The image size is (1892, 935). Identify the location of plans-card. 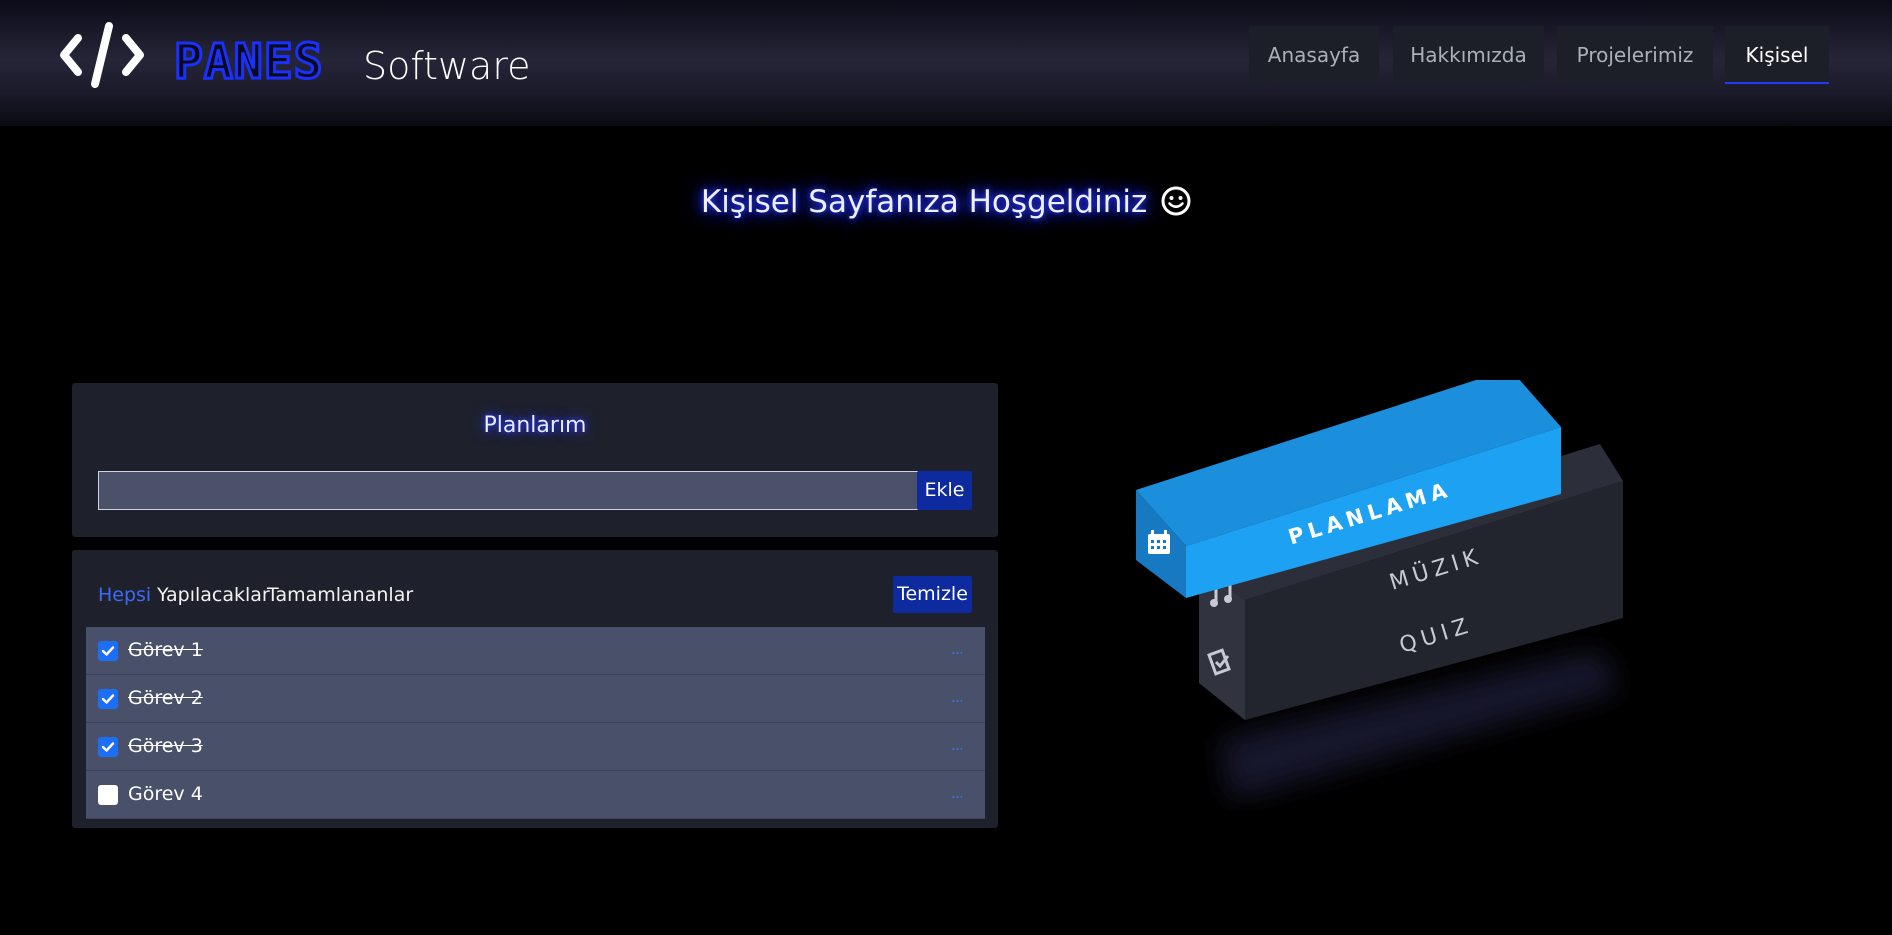
(535, 460).